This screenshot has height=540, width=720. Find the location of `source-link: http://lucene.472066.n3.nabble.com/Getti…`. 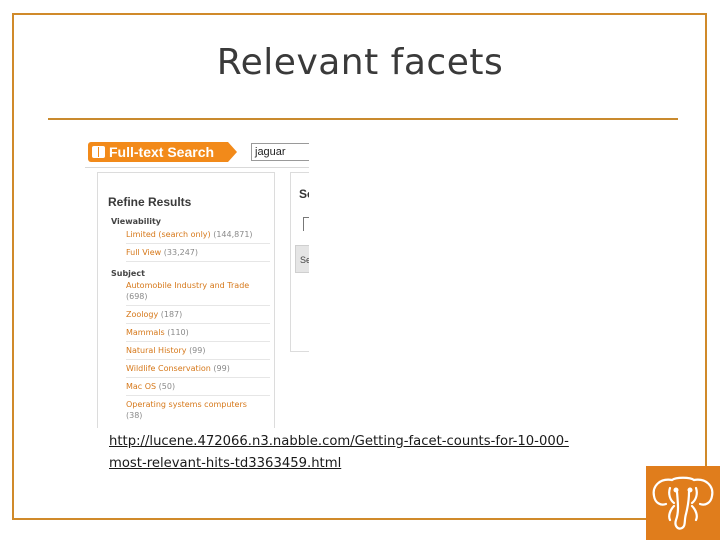

source-link: http://lucene.472066.n3.nabble.com/Getti… is located at coordinates (389, 453).